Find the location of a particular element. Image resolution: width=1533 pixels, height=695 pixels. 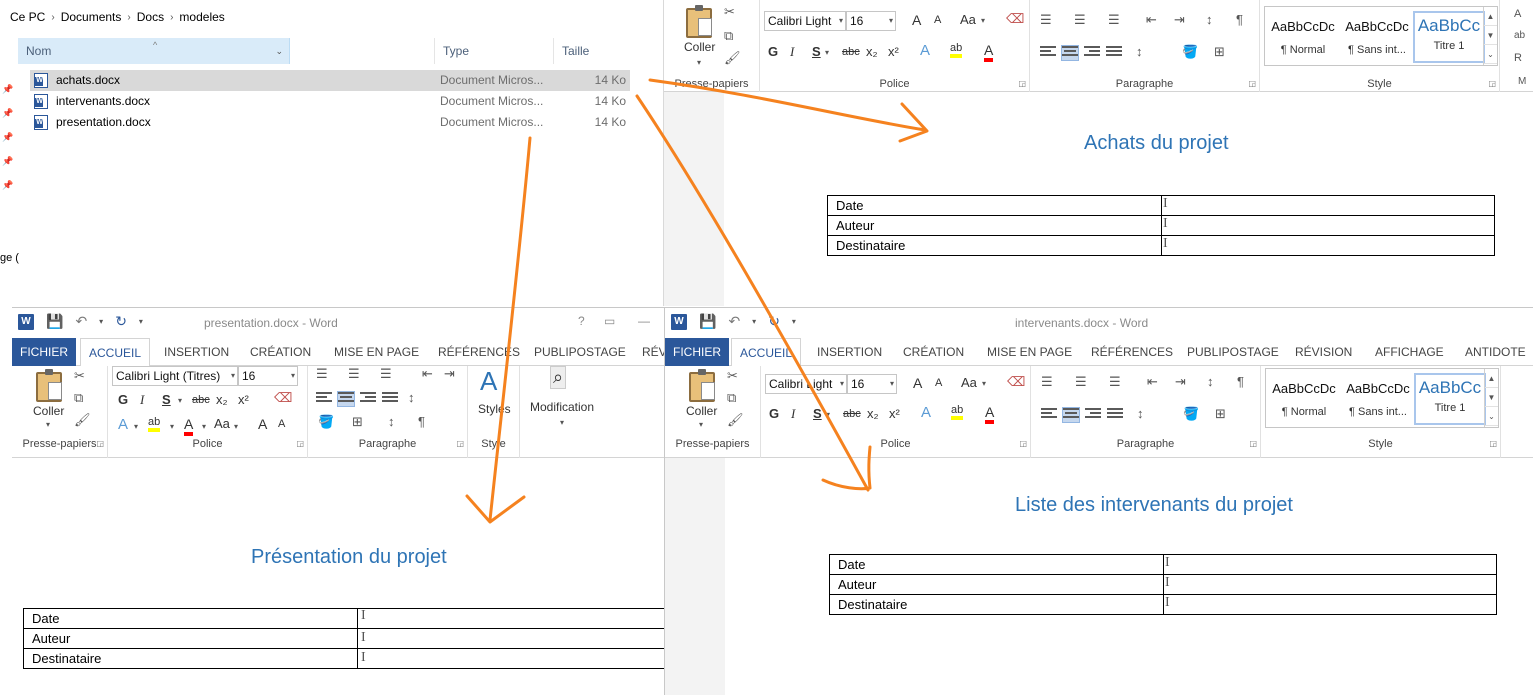

styles-icon: A is located at coordinates (488, 381).